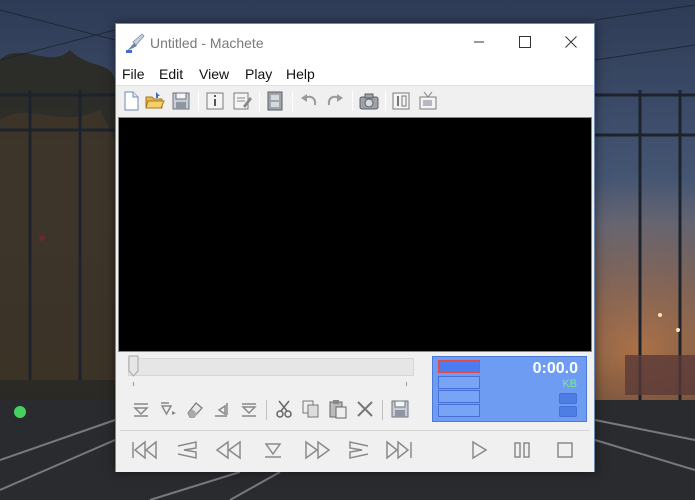  Describe the element at coordinates (214, 74) in the screenshot. I see `menu-view: View` at that location.